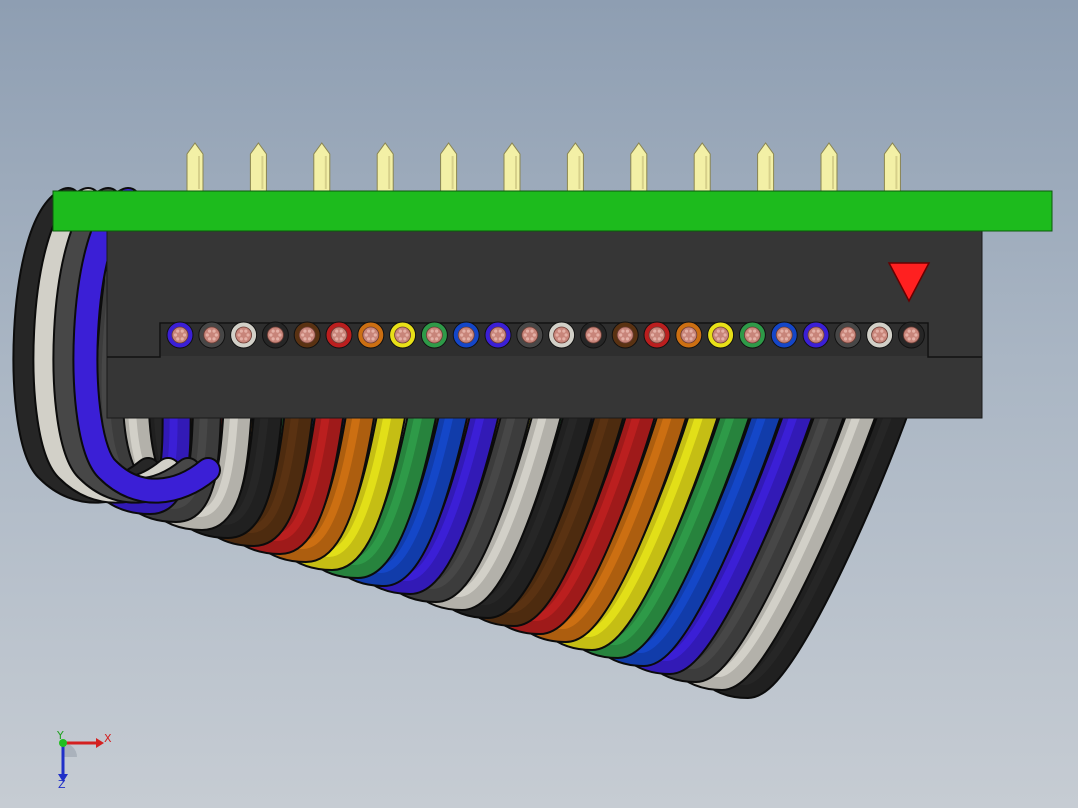 This screenshot has width=1078, height=808. I want to click on x-axis-label: X, so click(108, 738).